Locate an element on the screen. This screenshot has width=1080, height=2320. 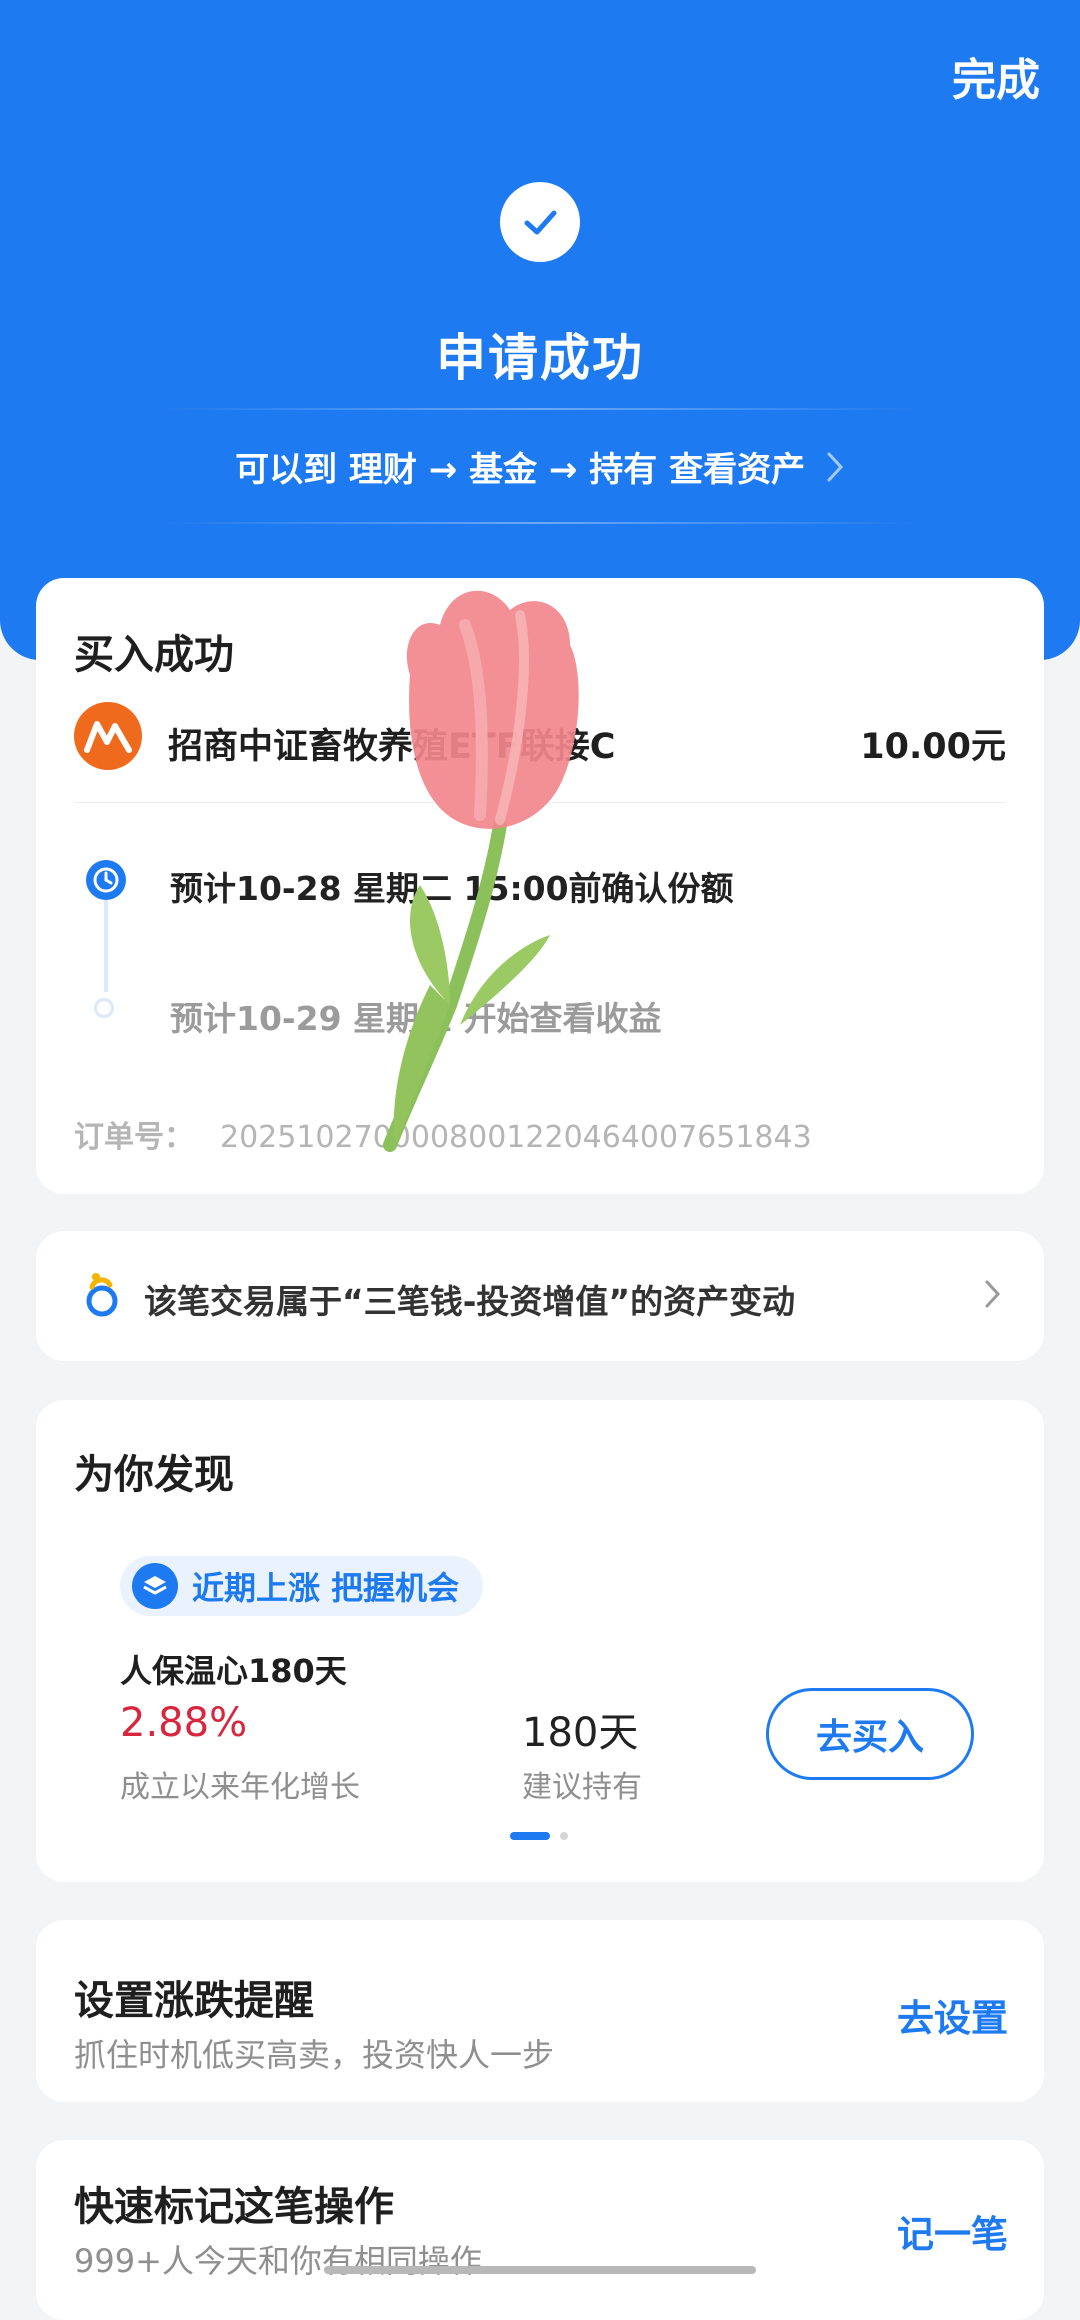
layers-icon is located at coordinates (155, 1586).